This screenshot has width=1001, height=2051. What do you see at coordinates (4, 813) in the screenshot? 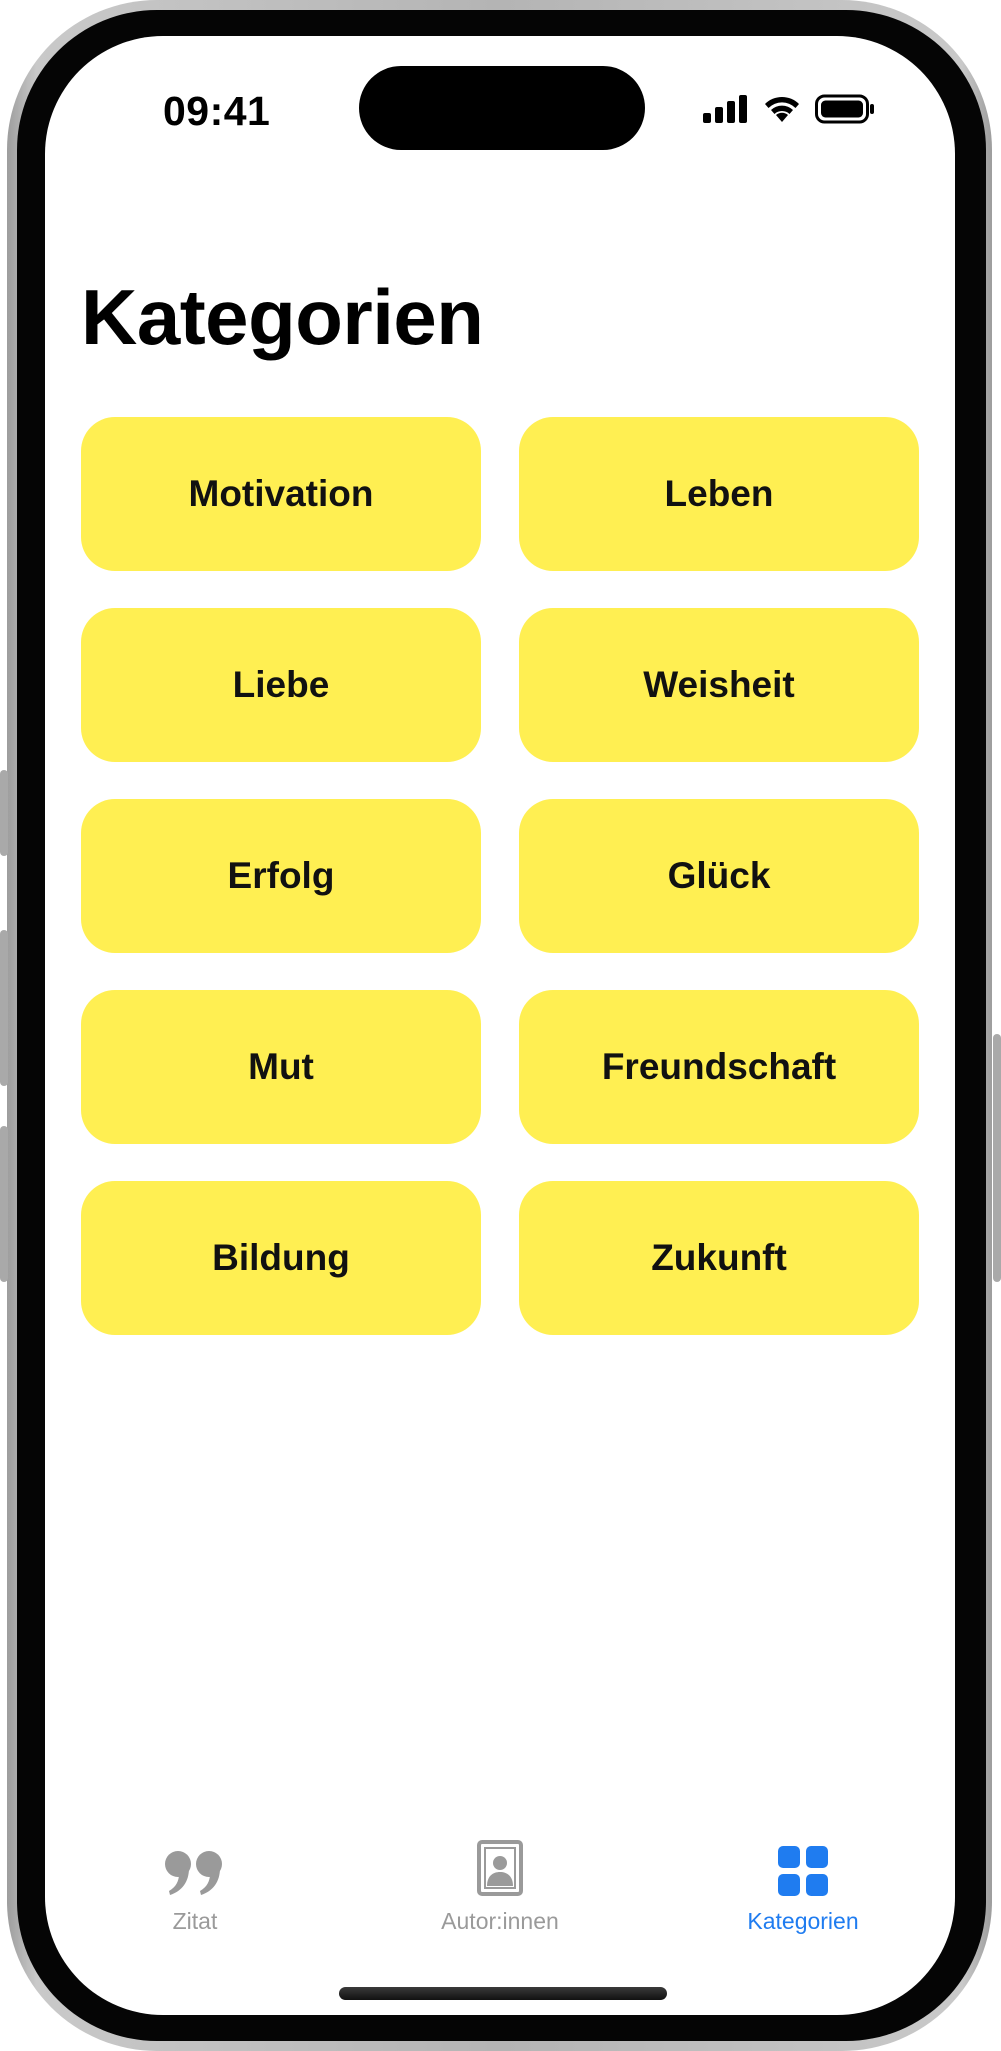
I see `action-button` at bounding box center [4, 813].